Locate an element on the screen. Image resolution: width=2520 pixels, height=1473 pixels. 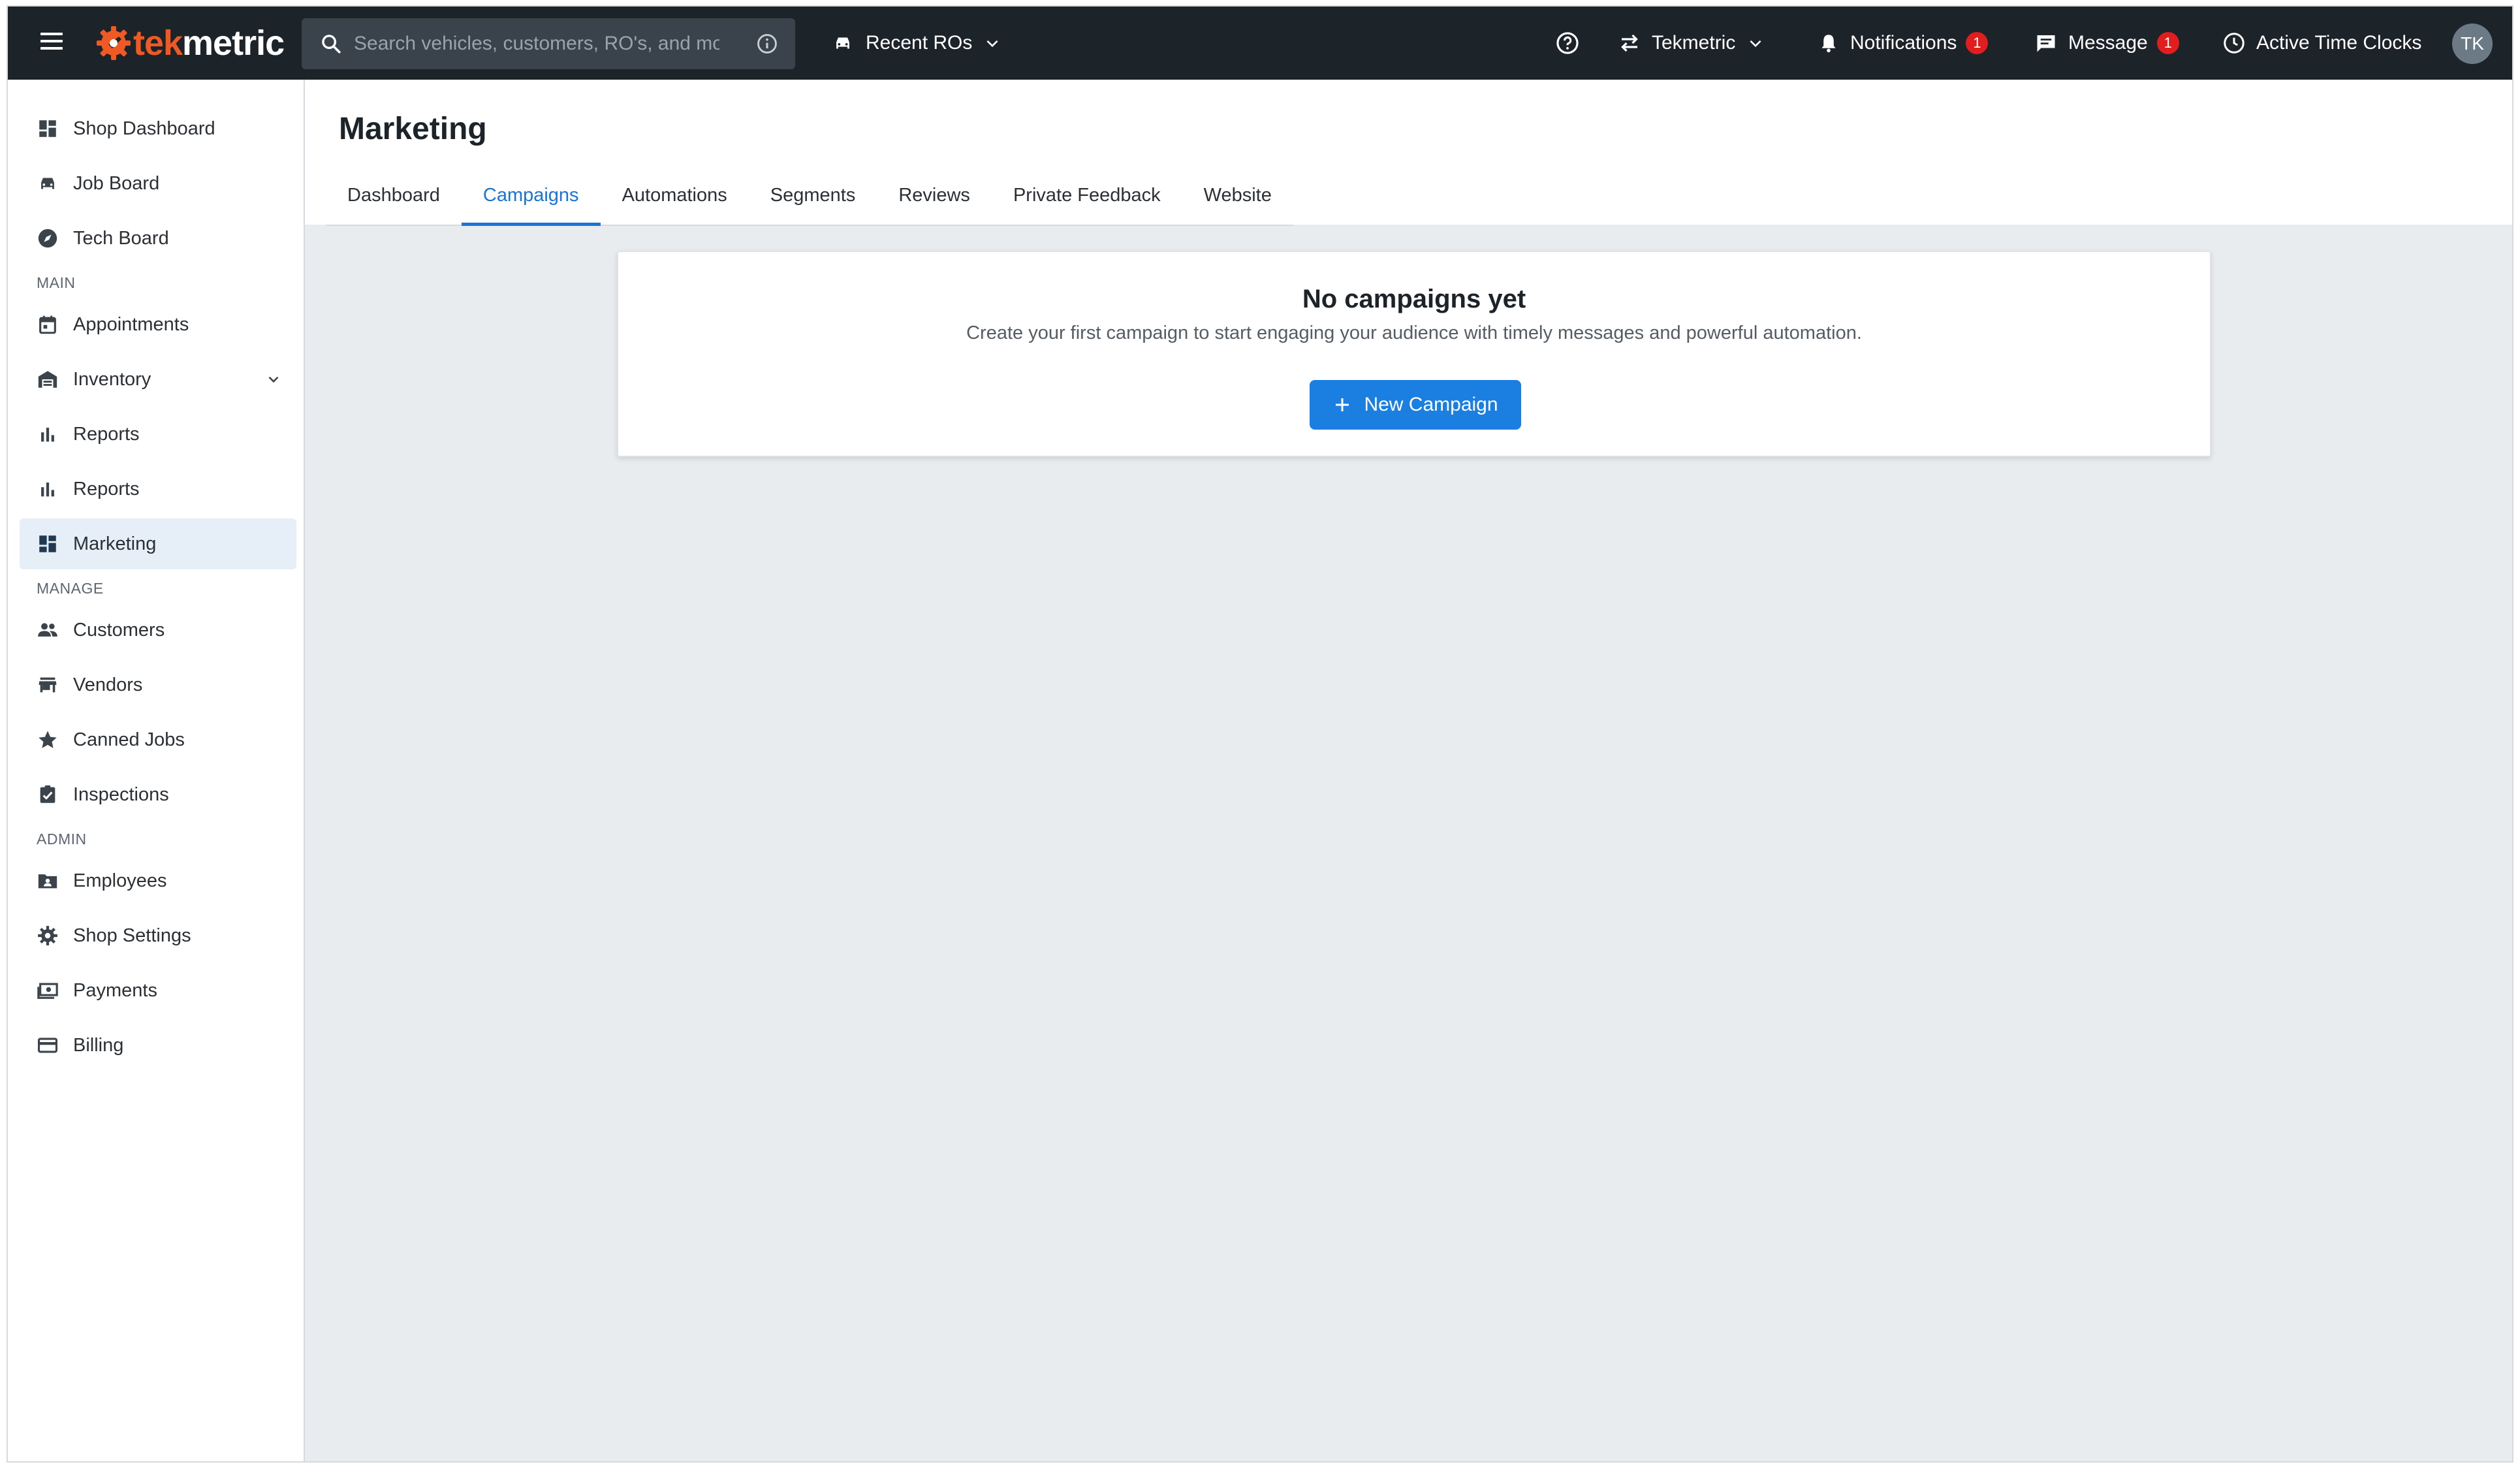
contact-folder-icon is located at coordinates (47, 881).